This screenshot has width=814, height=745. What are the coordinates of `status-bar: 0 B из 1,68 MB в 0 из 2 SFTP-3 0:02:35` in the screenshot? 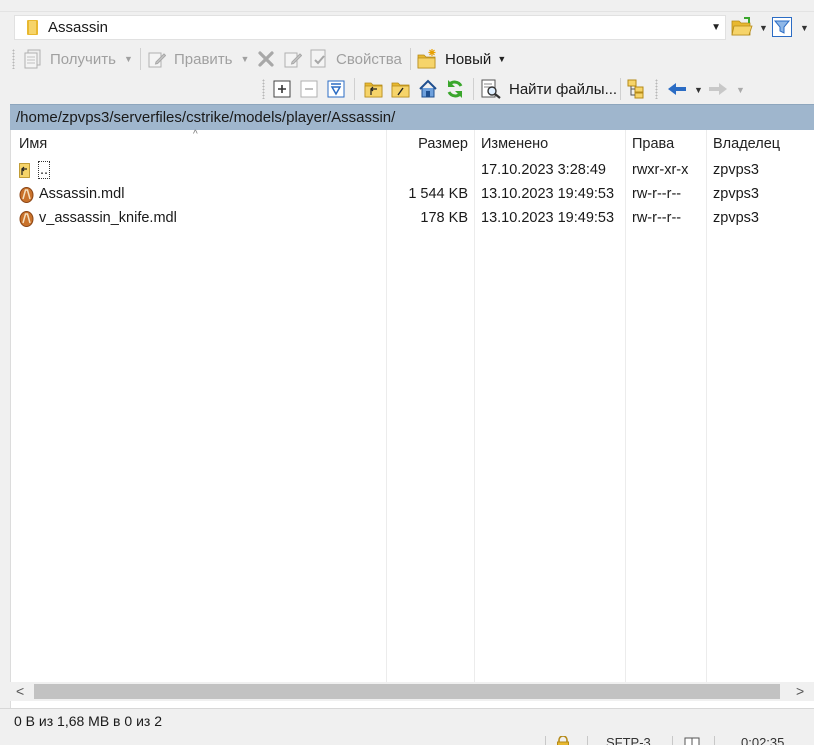 It's located at (407, 726).